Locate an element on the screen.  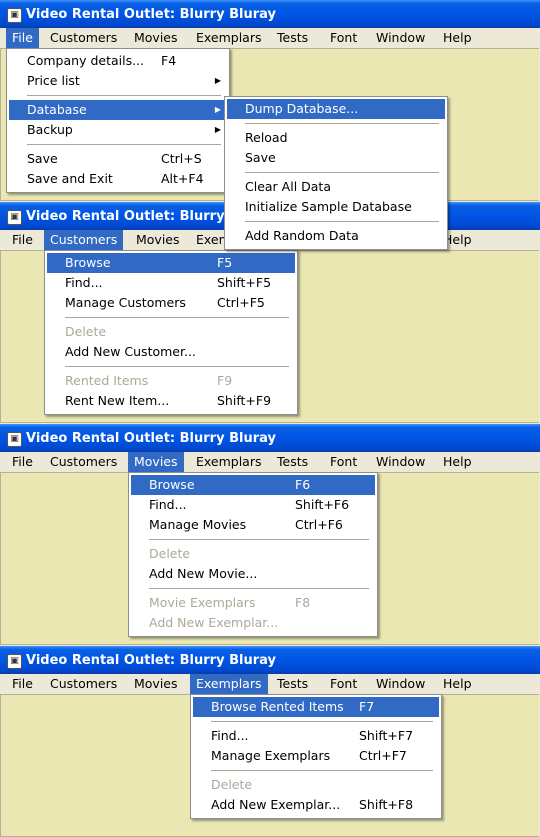
menu-item-delete-movie: Delete is located at coordinates (170, 553).